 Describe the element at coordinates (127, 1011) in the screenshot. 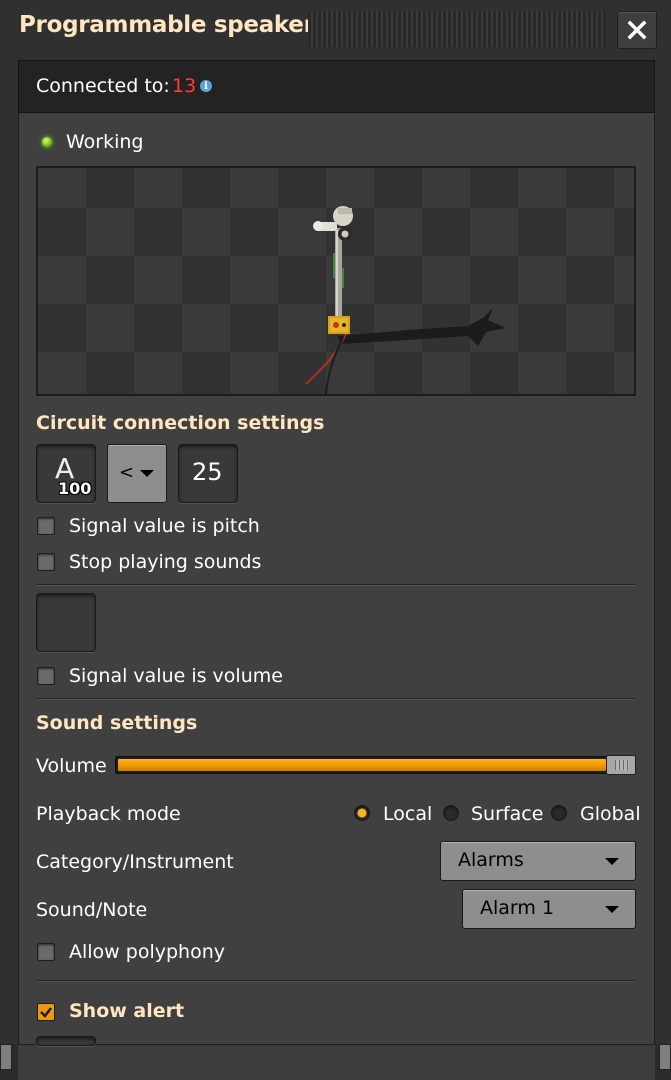

I see `show-alert-label: Show alert` at that location.